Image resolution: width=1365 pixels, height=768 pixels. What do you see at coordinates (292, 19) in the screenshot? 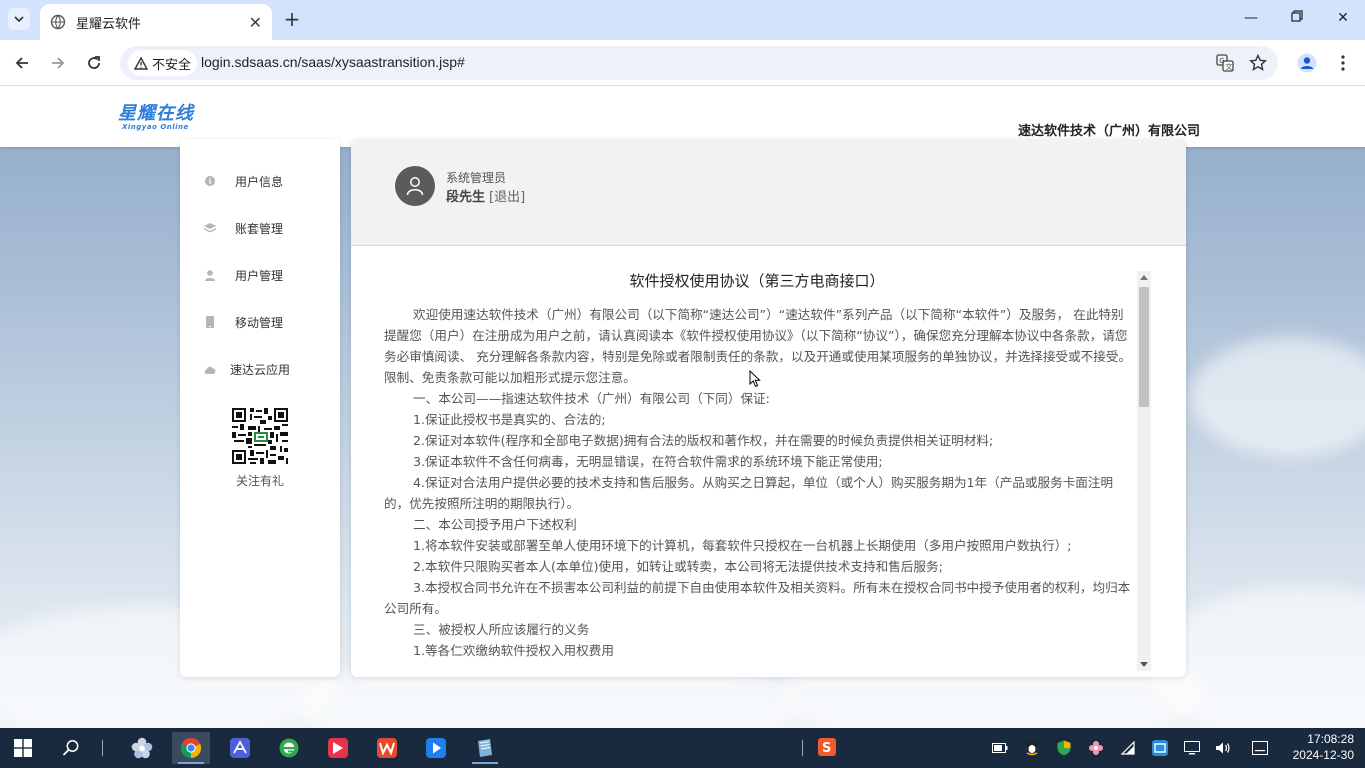
I see `new-tab-button: +` at bounding box center [292, 19].